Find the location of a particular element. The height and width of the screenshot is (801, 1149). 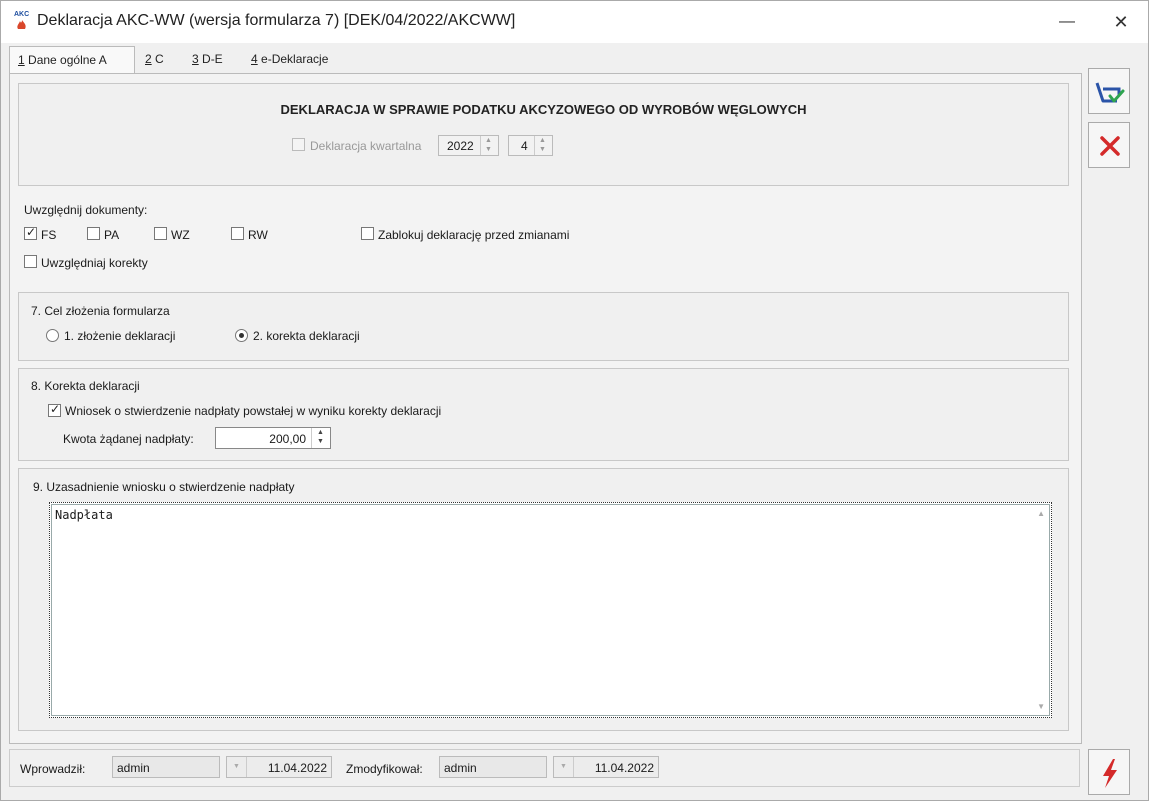

tab-e-declarations-key: 4 is located at coordinates (254, 59).